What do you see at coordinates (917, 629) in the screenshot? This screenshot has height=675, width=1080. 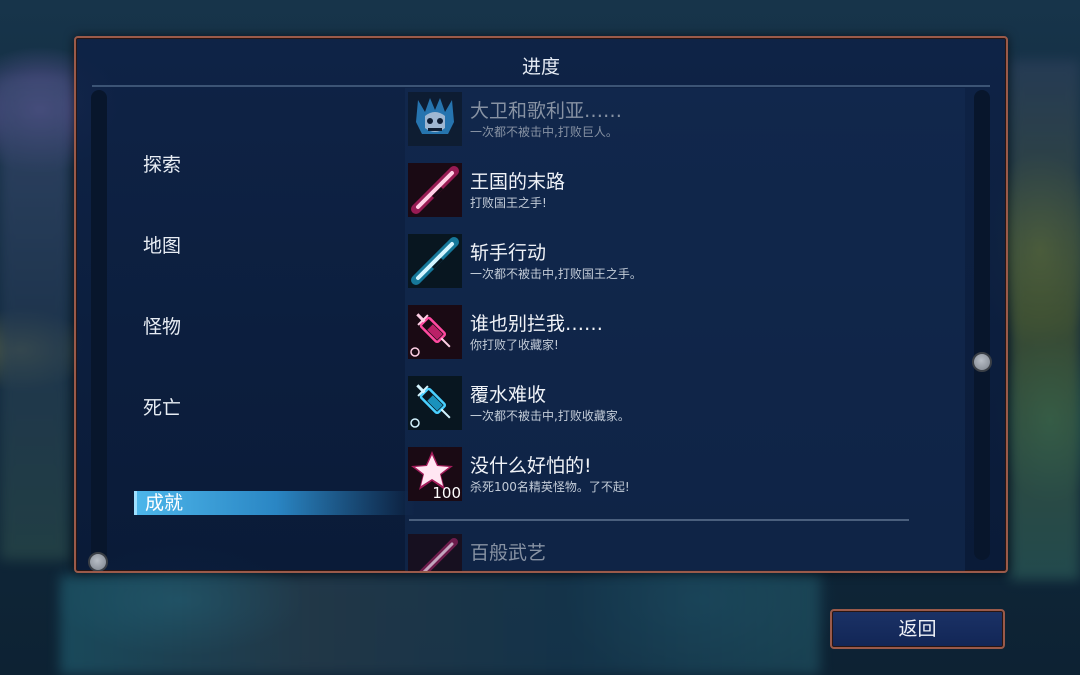 I see `back-button: 返回` at bounding box center [917, 629].